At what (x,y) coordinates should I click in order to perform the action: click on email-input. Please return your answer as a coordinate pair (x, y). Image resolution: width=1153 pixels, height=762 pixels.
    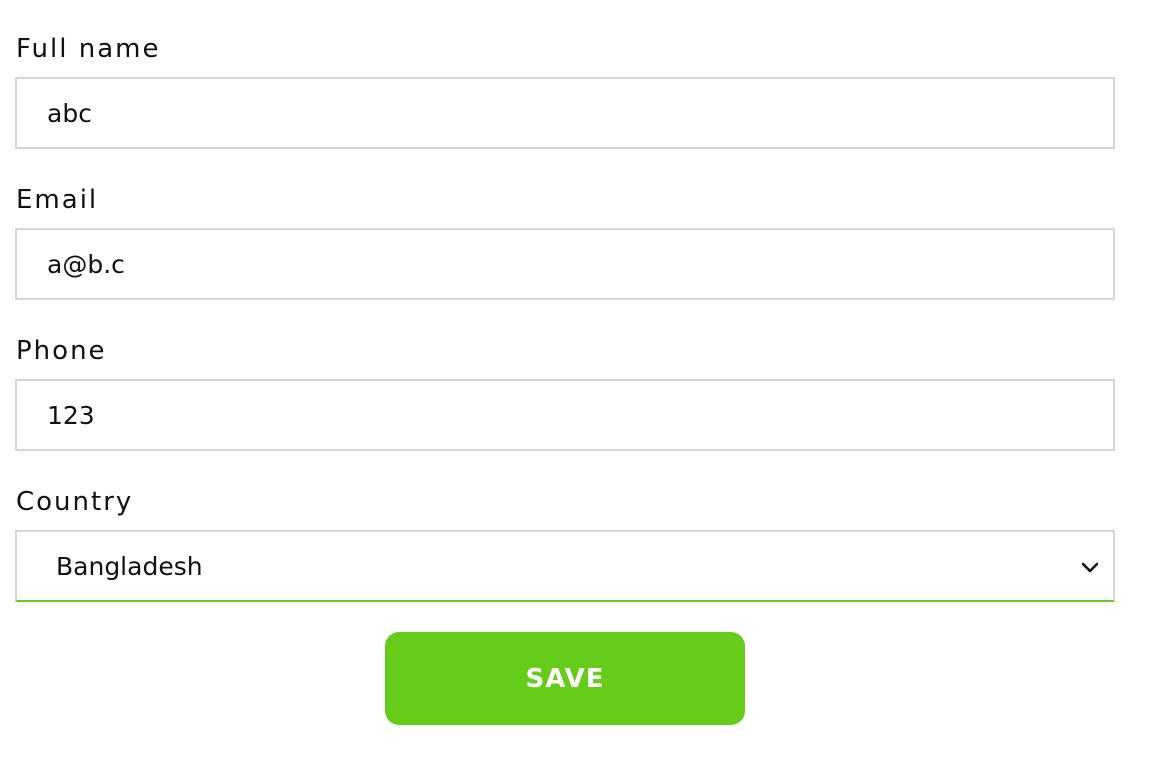
    Looking at the image, I should click on (565, 264).